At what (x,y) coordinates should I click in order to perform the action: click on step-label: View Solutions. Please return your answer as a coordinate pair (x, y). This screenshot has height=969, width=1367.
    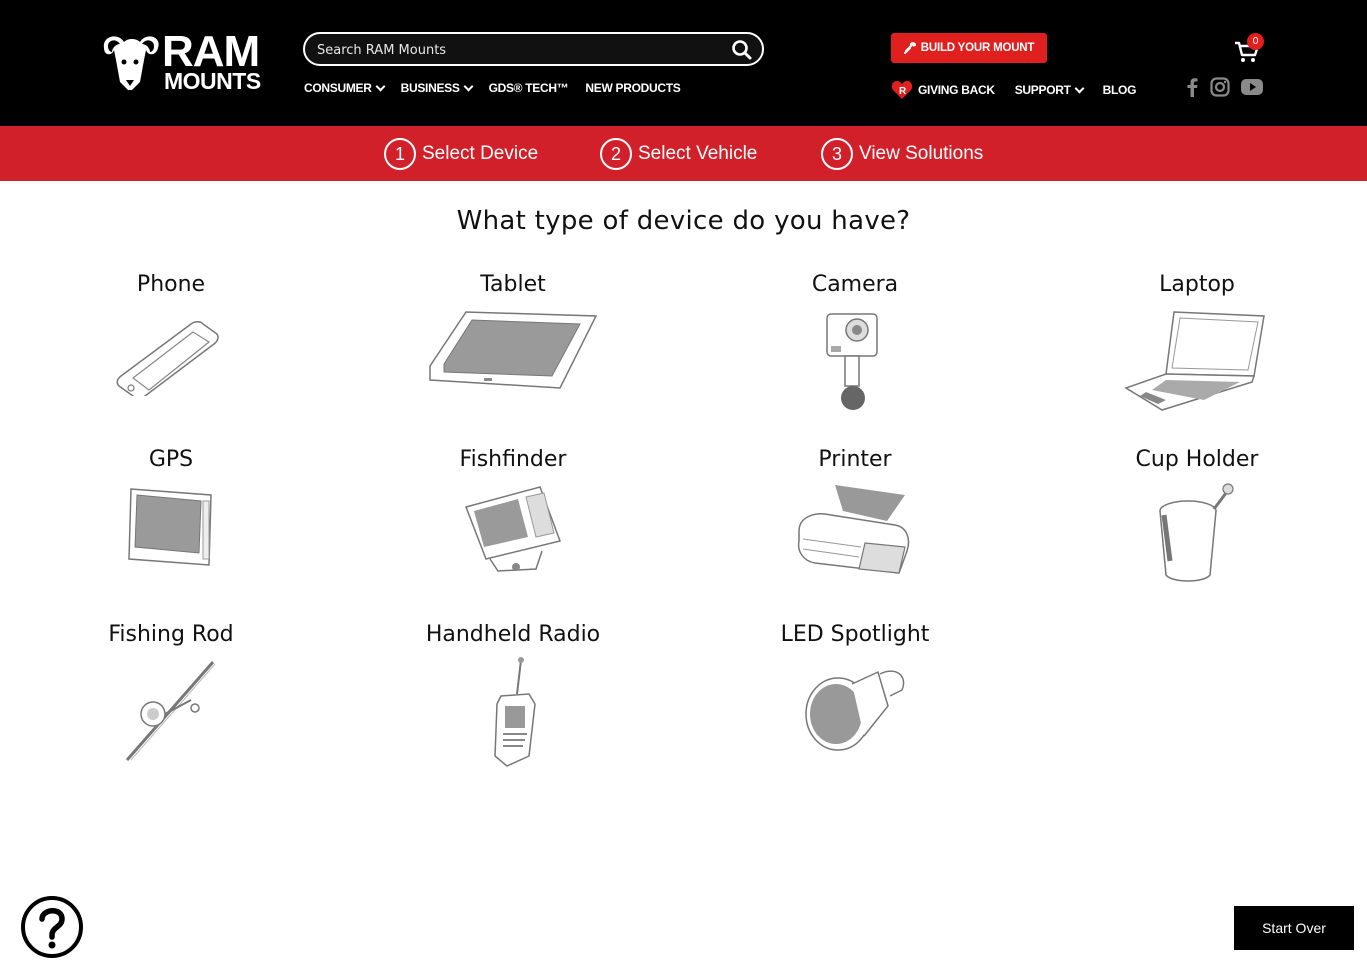
    Looking at the image, I should click on (921, 153).